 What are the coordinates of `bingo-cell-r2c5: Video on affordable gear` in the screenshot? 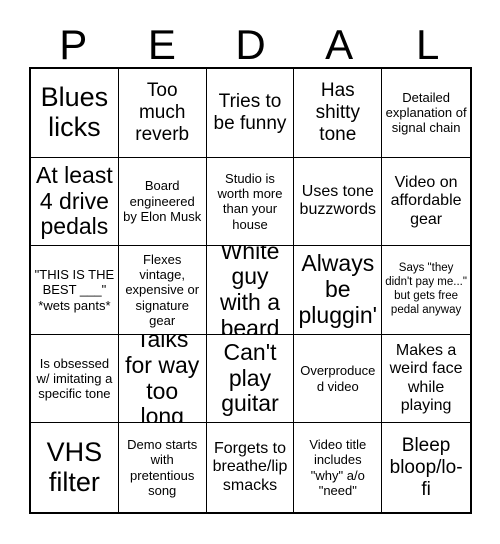 It's located at (426, 202).